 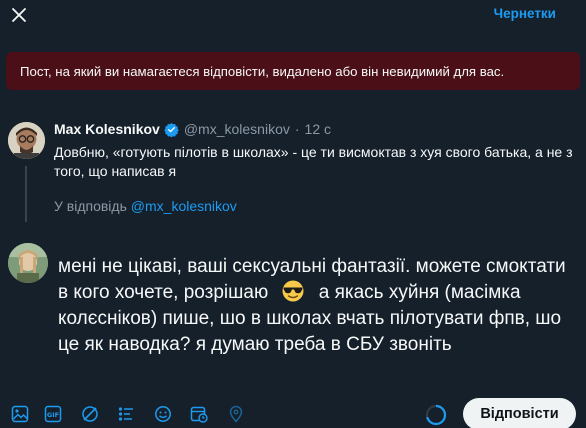 I want to click on verified-badge-icon, so click(x=171, y=129).